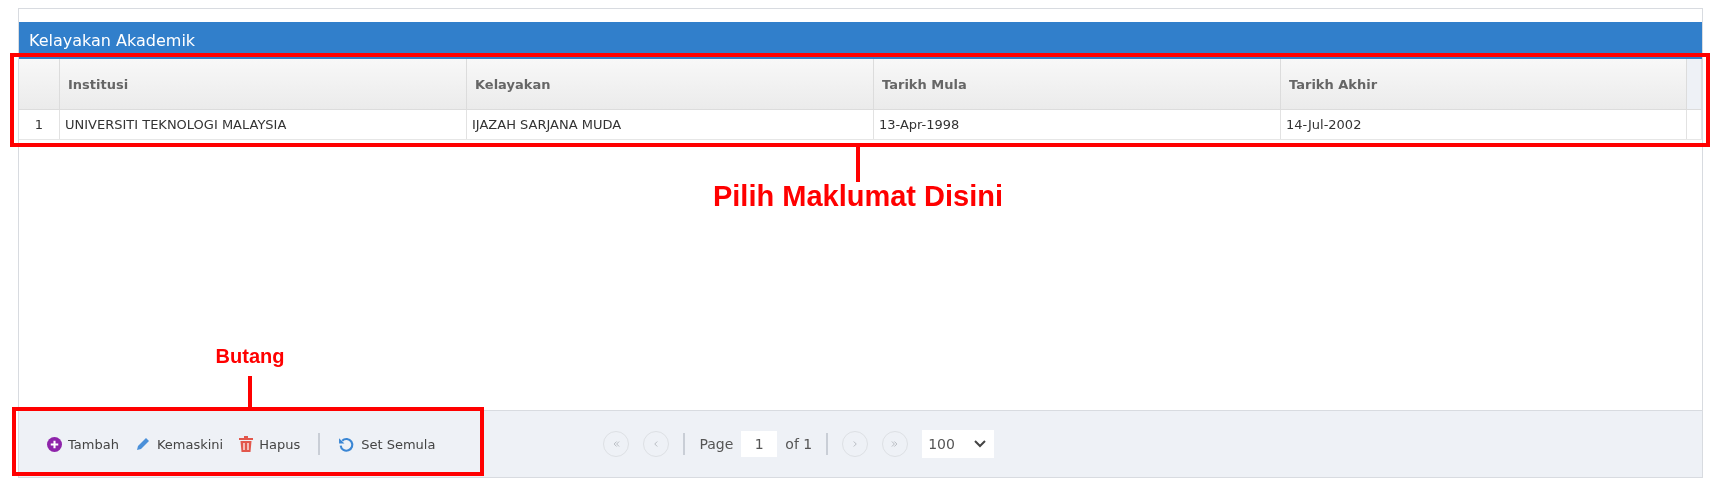  What do you see at coordinates (83, 444) in the screenshot?
I see `add-button: Tambah` at bounding box center [83, 444].